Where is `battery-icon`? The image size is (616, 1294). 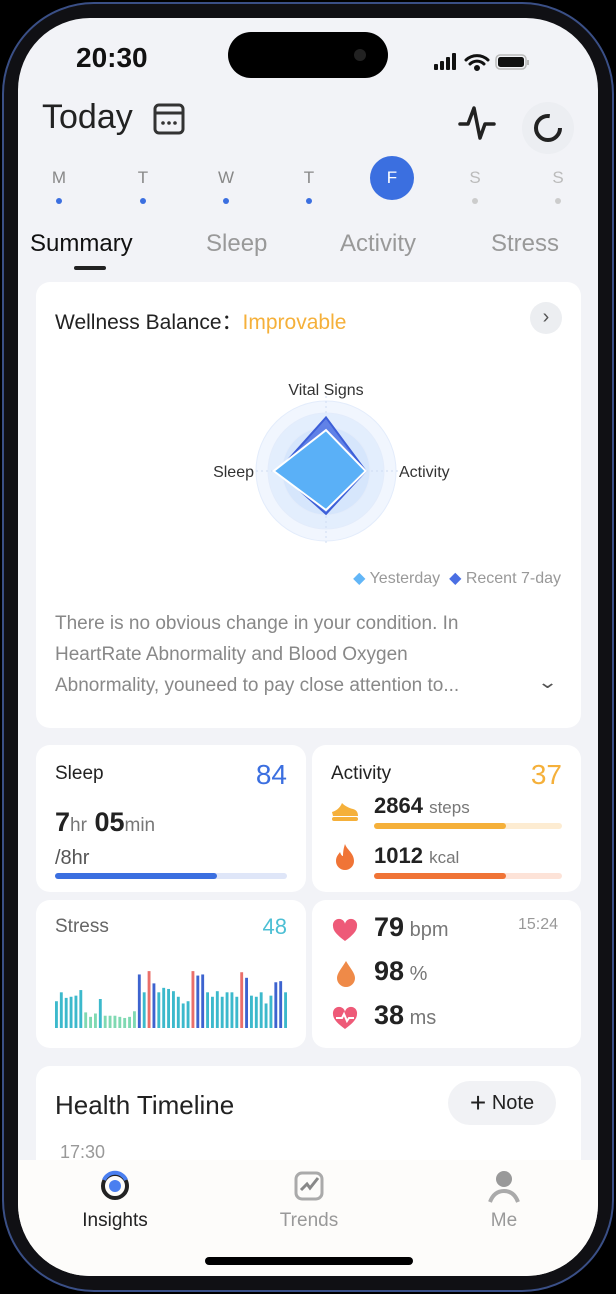
battery-icon is located at coordinates (512, 62).